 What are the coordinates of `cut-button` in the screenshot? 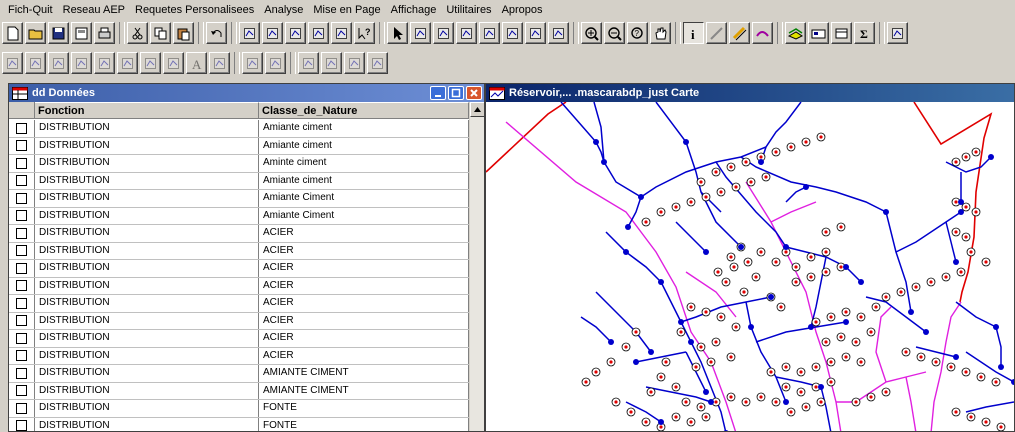 It's located at (137, 33).